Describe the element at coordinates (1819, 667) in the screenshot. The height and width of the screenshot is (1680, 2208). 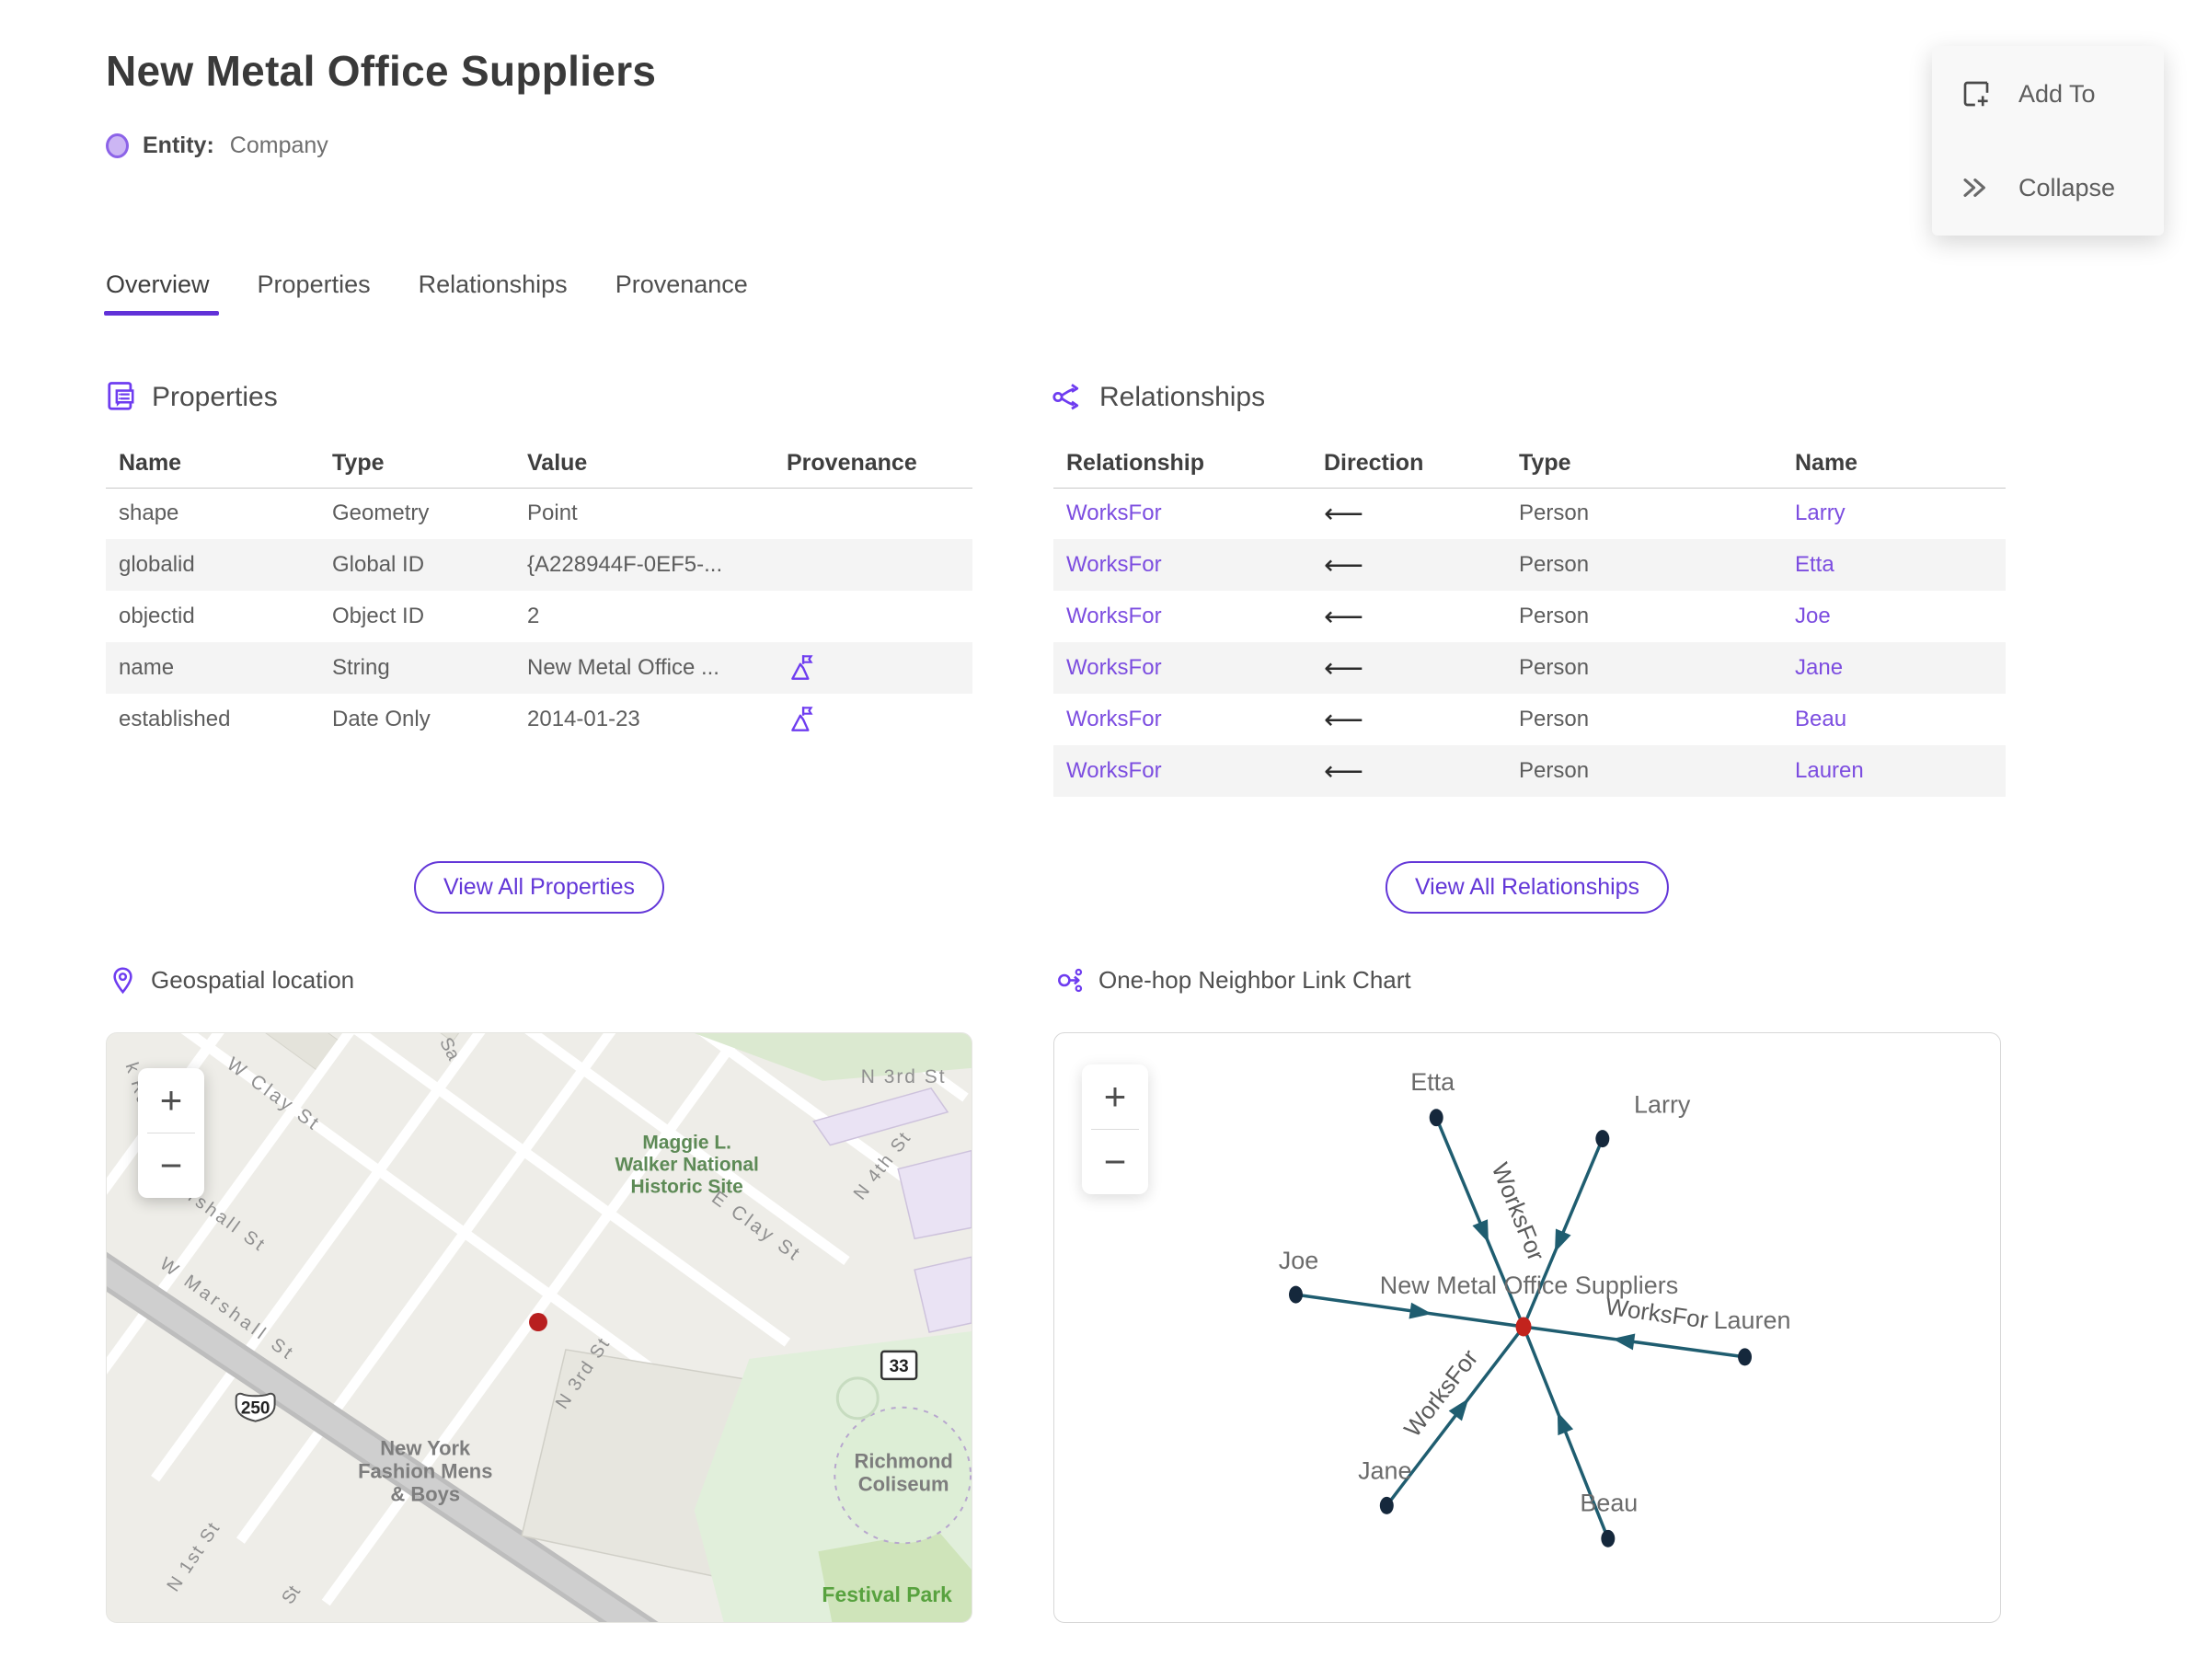
I see `entity-name-link: Jane` at that location.